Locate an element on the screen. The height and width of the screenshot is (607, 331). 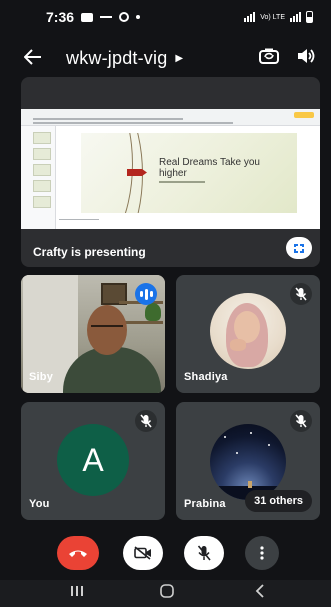
meeting-code: wkw-jpdt-vig is located at coordinates (116, 58).